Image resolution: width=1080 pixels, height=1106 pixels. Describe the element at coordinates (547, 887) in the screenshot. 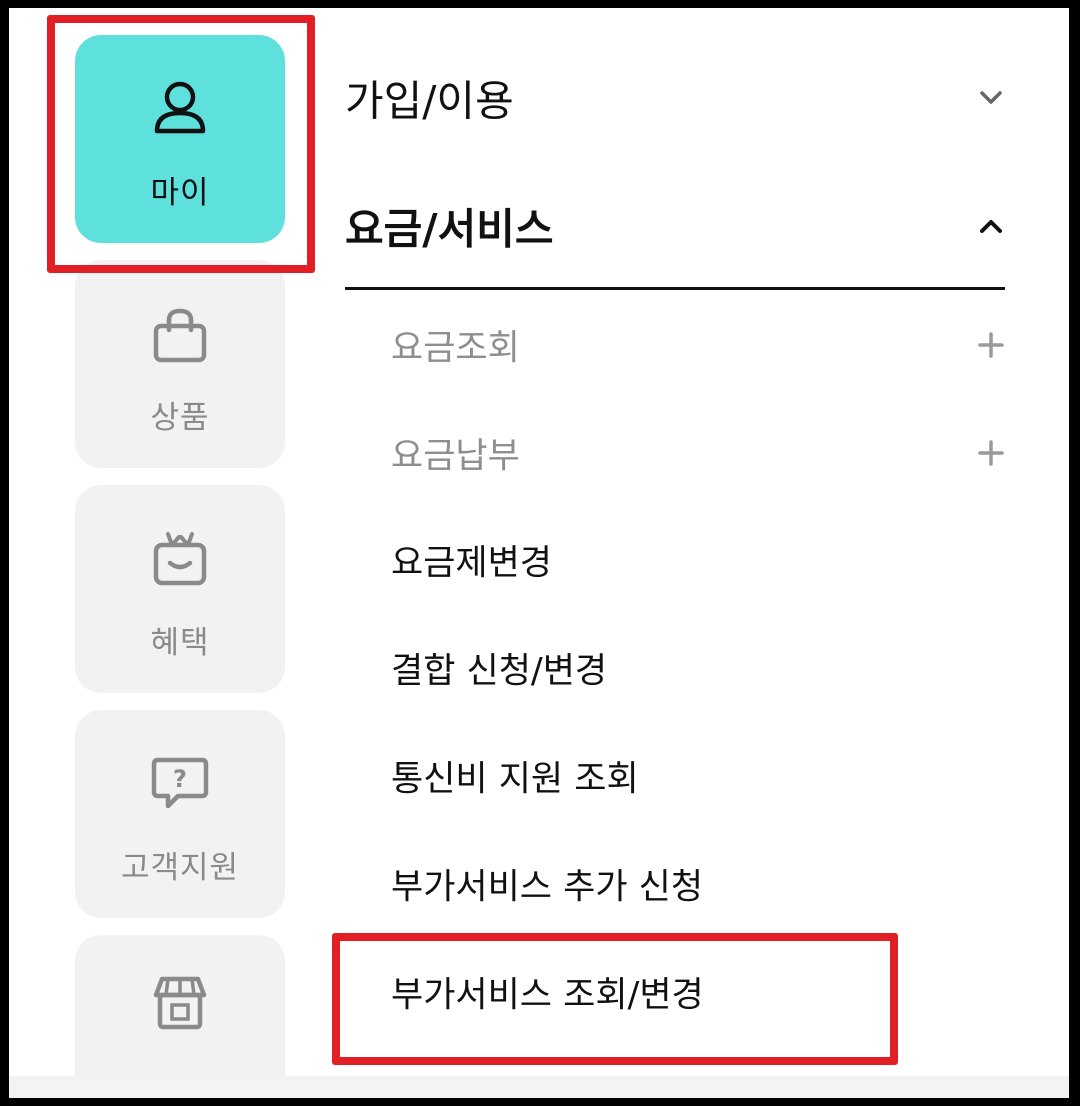

I see `menu-item-label: 부가서비스 추가 신청` at that location.